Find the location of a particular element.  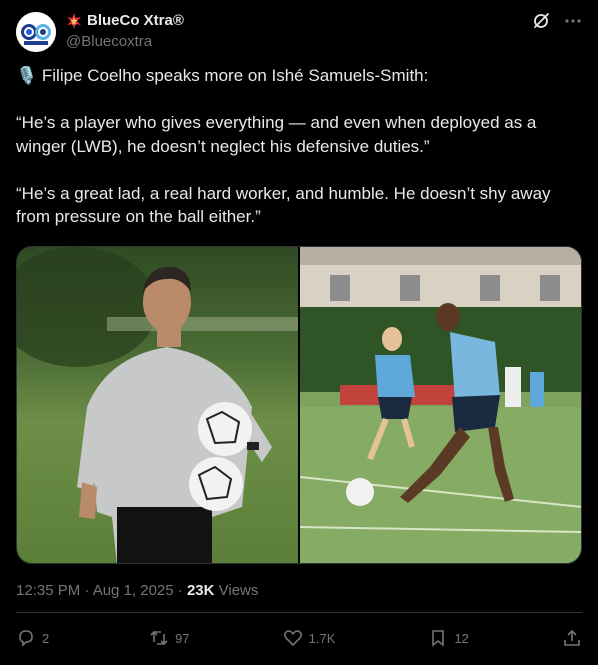

more-options-icon is located at coordinates (573, 21).